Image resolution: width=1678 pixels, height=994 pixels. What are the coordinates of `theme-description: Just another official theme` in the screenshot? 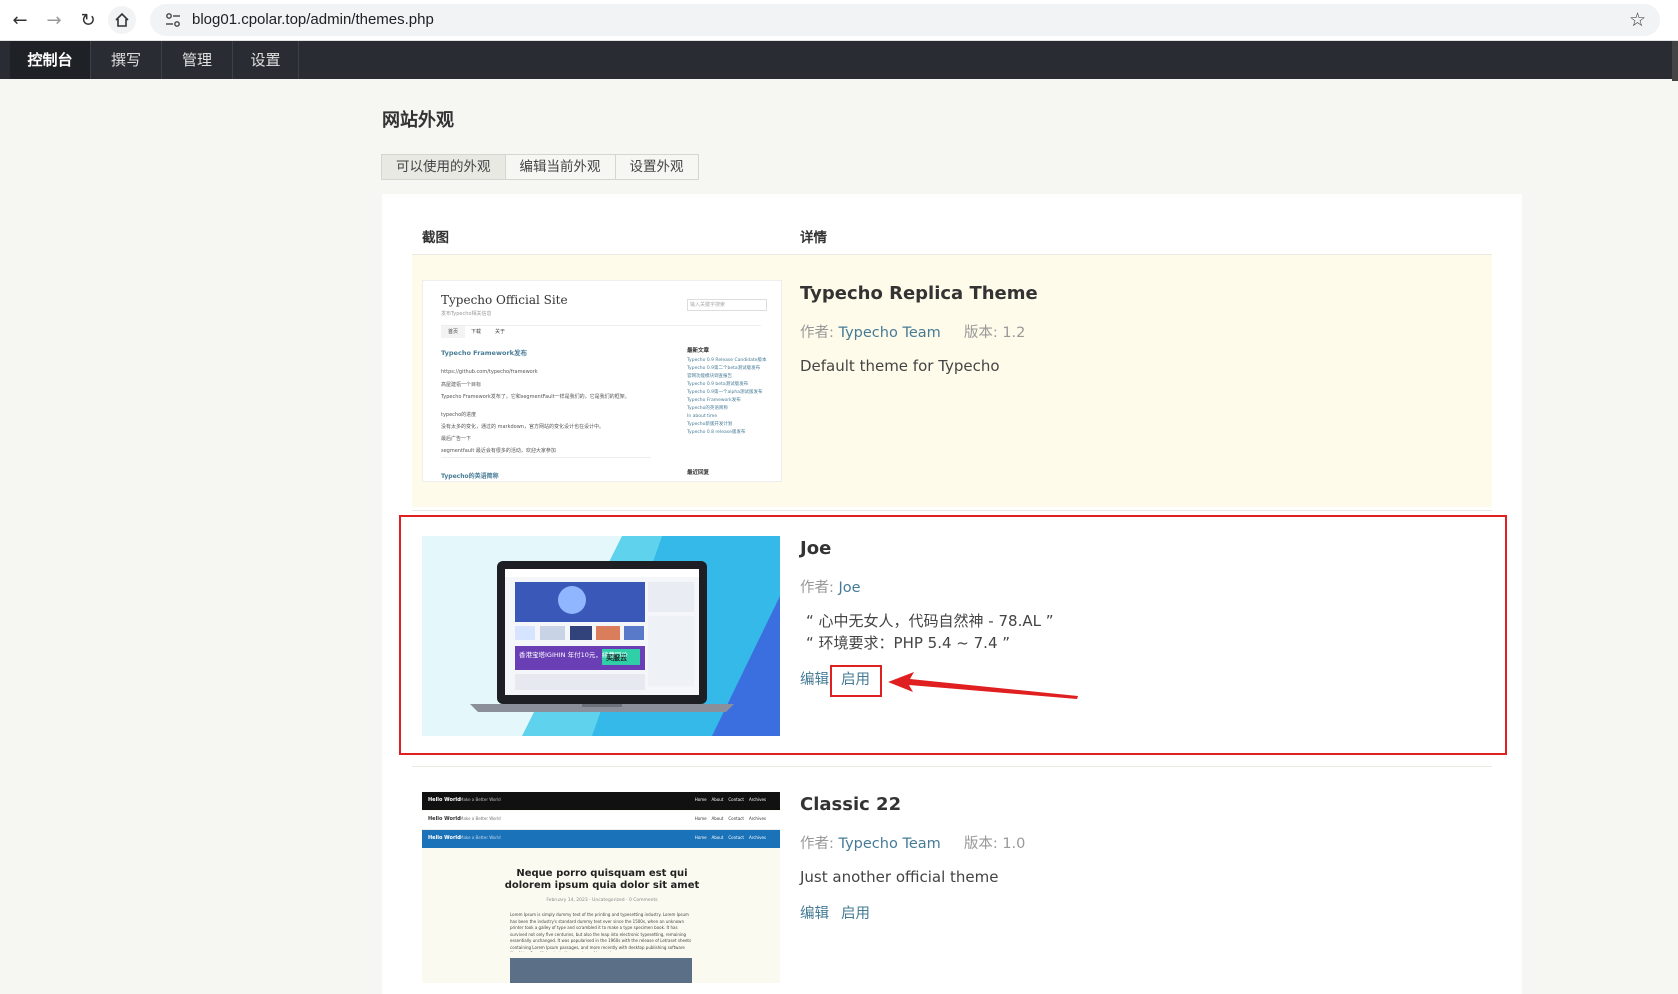 It's located at (899, 877).